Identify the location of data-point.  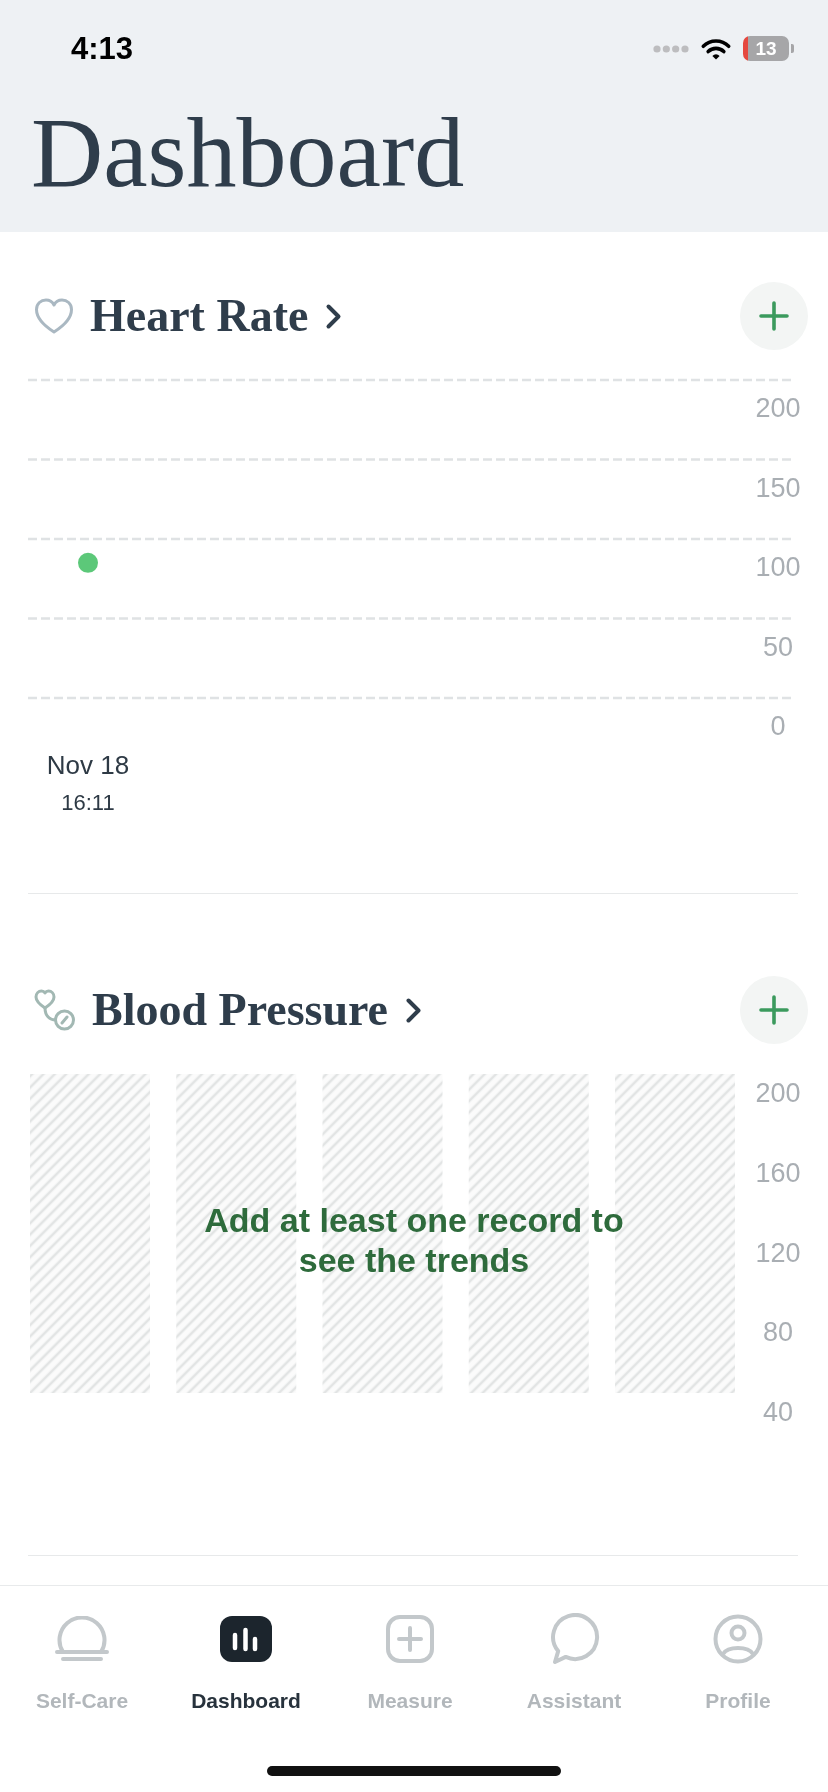
(88, 562).